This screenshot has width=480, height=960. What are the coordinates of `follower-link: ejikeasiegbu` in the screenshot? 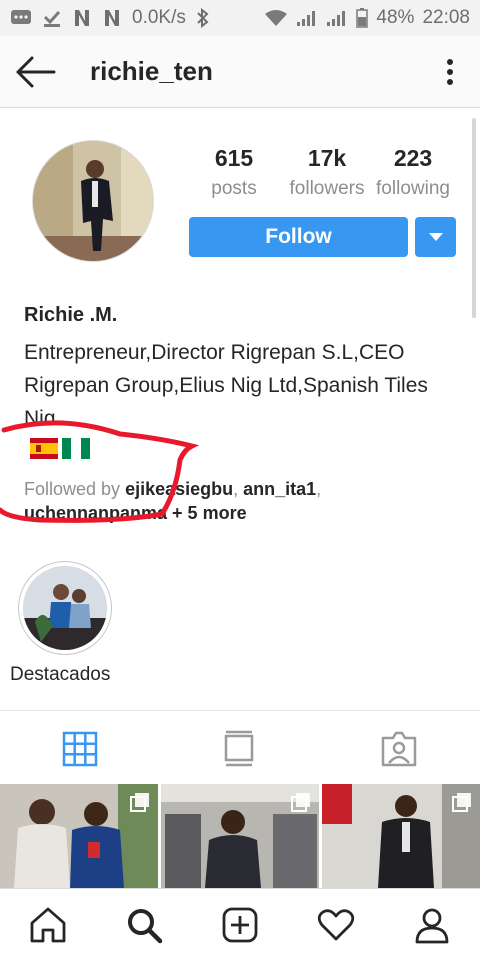 It's located at (179, 489).